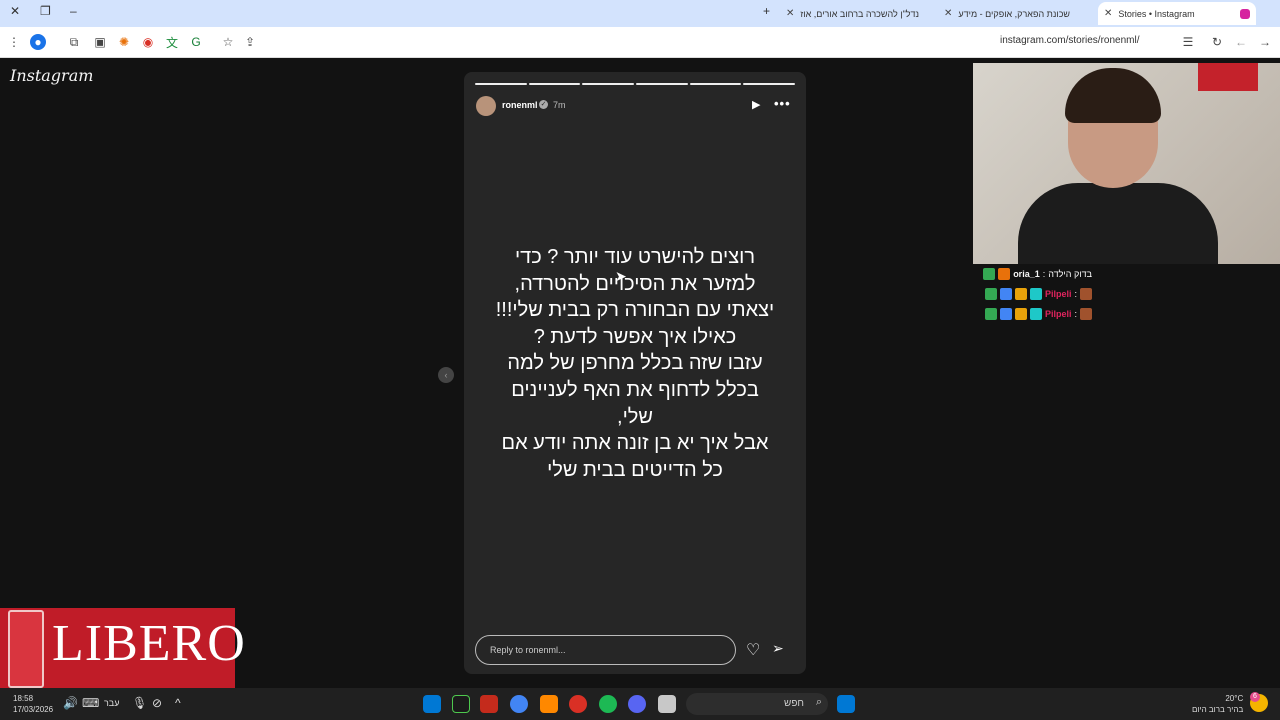 This screenshot has height=720, width=1280. Describe the element at coordinates (1217, 42) in the screenshot. I see `reload-icon: ↻` at that location.